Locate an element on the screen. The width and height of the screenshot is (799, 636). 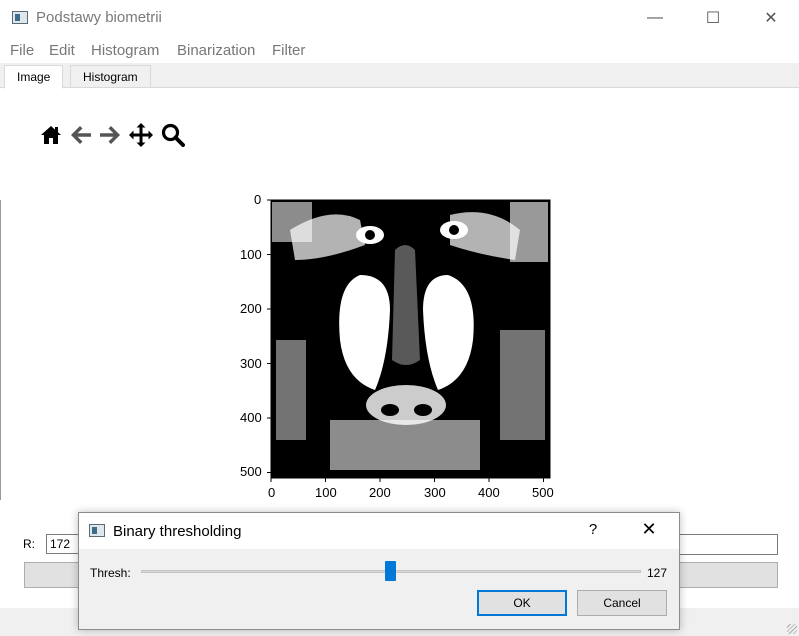
minimize-button: — is located at coordinates (655, 18).